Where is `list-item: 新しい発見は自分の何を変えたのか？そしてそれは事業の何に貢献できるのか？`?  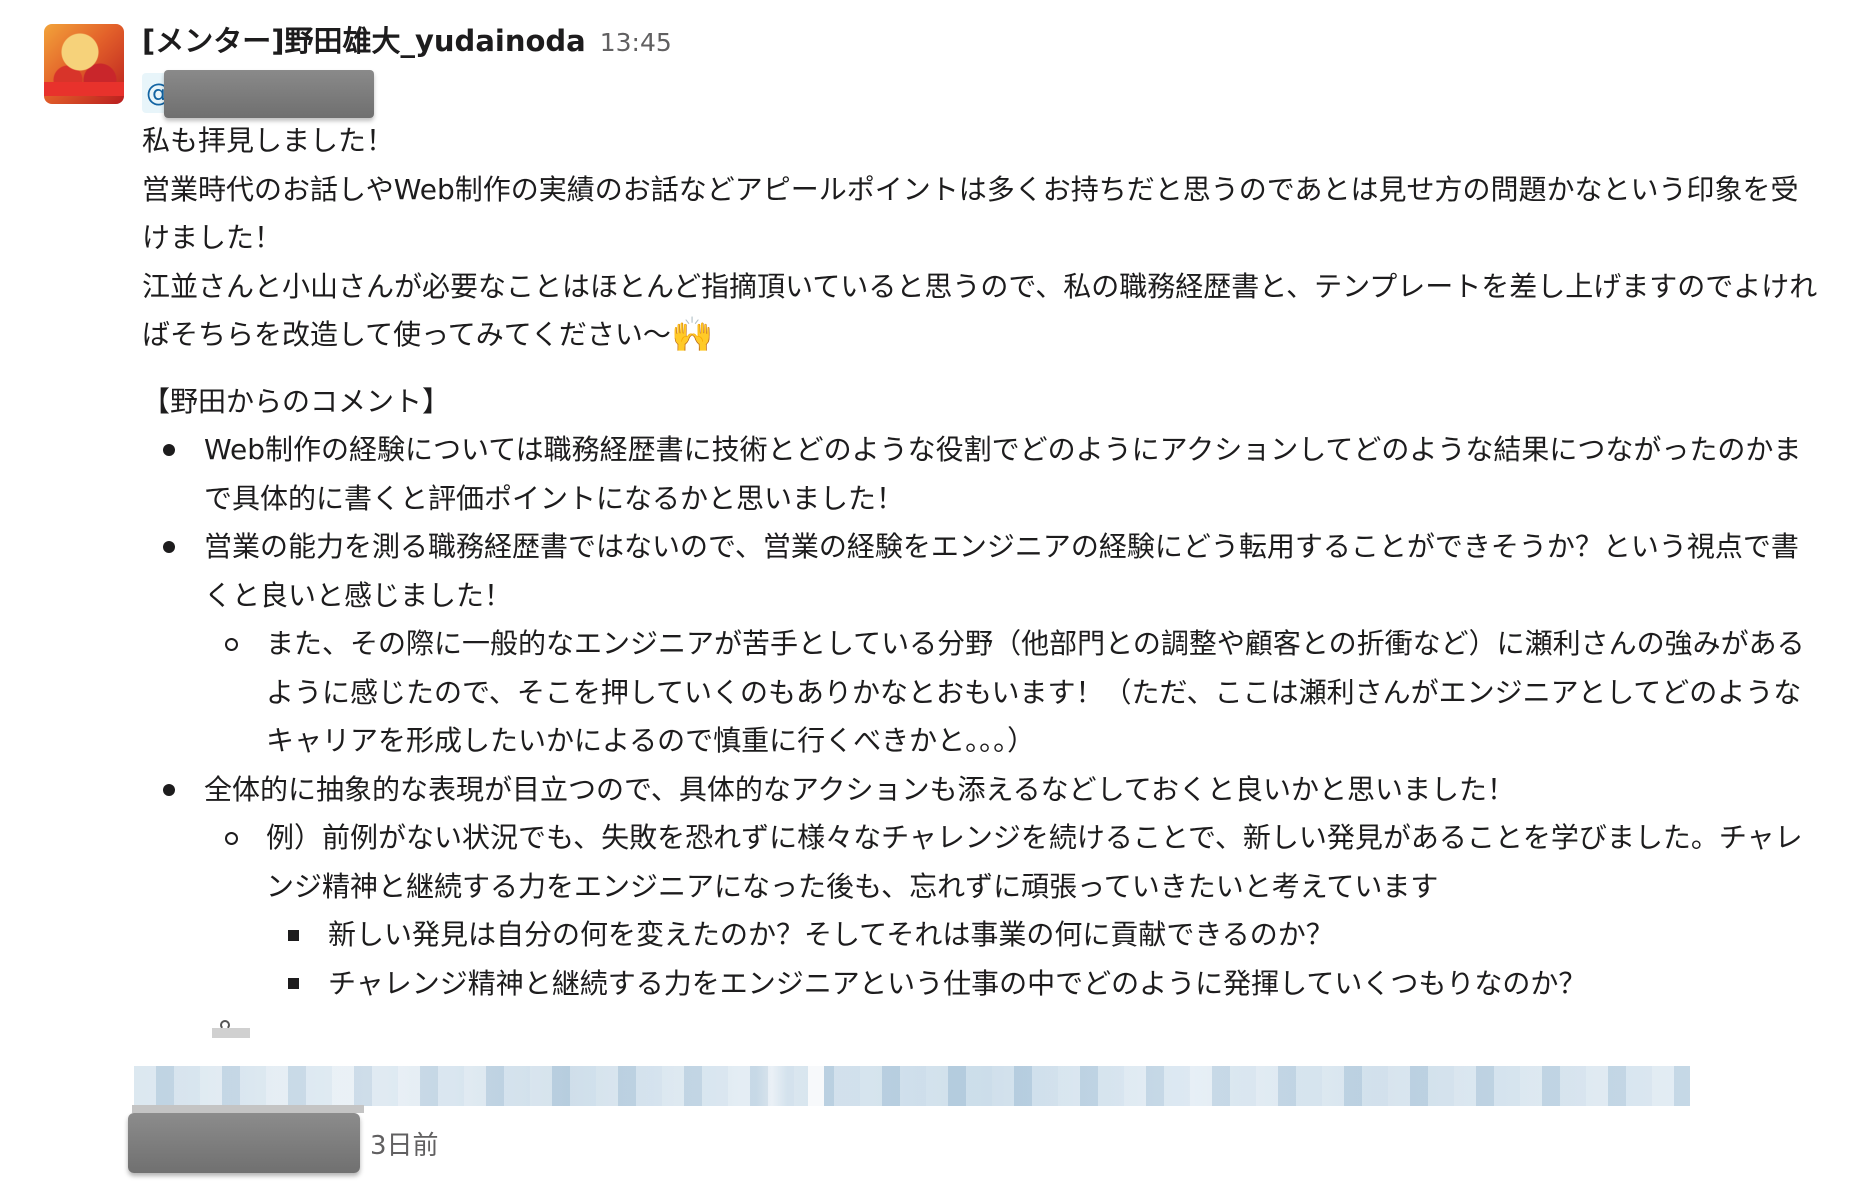 list-item: 新しい発見は自分の何を変えたのか？そしてそれは事業の何に貢献できるのか？ is located at coordinates (982, 935).